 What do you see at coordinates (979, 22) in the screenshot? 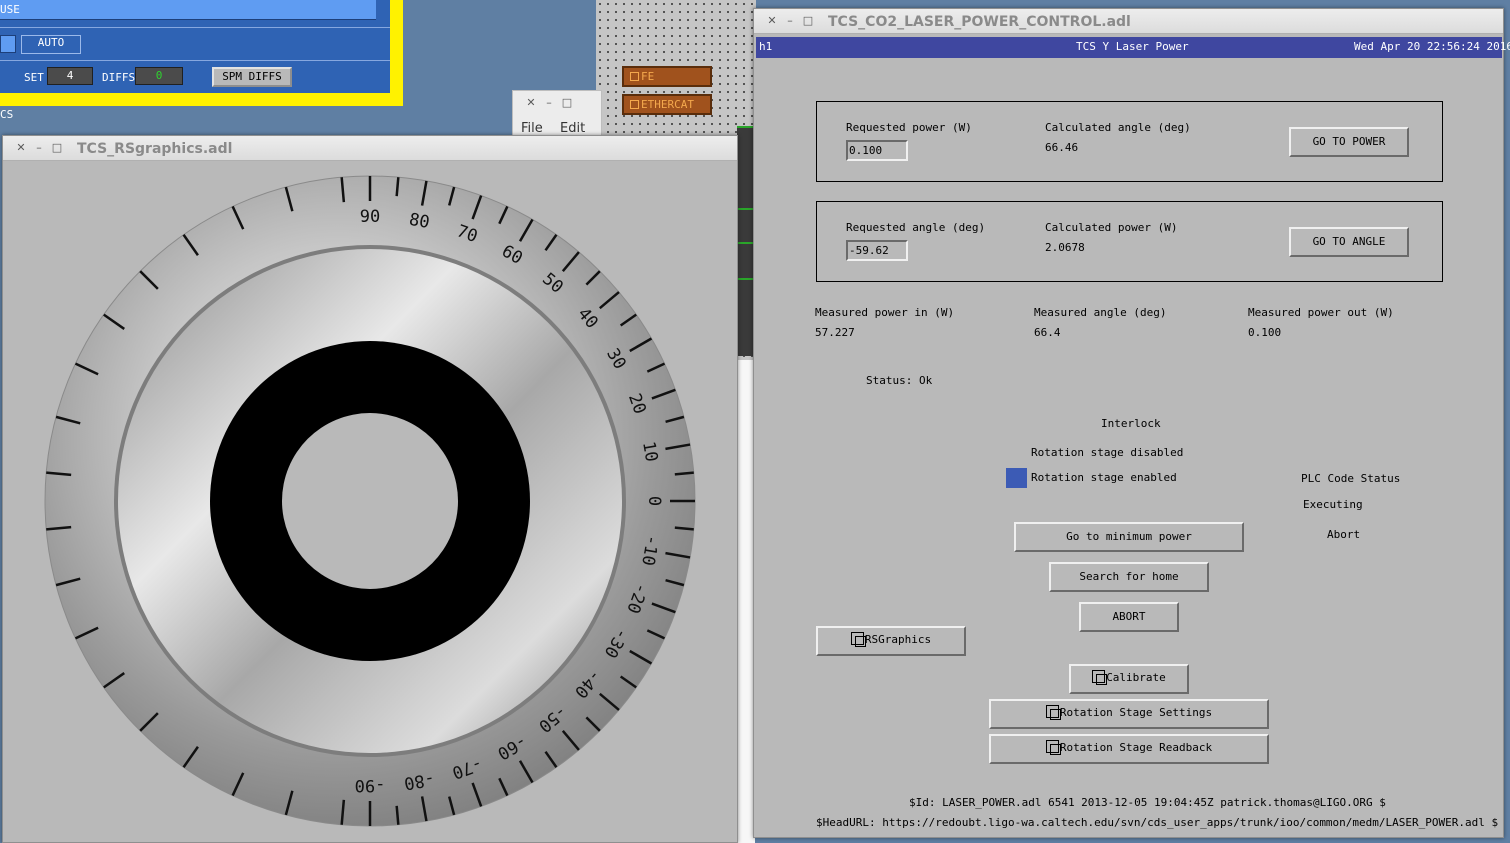
I see `window-title: TCS_CO2_LASER_POWER_CONTROL.adl` at bounding box center [979, 22].